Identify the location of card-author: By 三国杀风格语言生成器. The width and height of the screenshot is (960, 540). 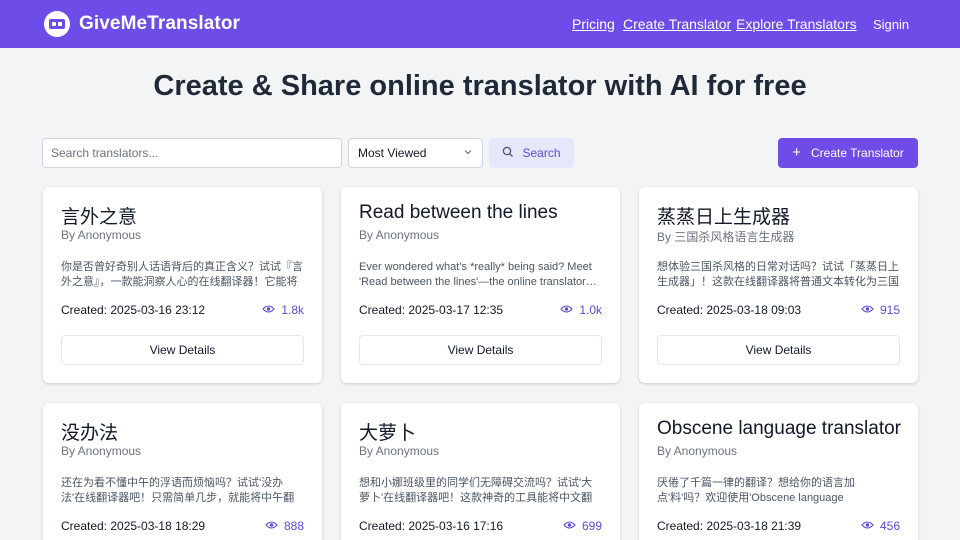
(726, 237).